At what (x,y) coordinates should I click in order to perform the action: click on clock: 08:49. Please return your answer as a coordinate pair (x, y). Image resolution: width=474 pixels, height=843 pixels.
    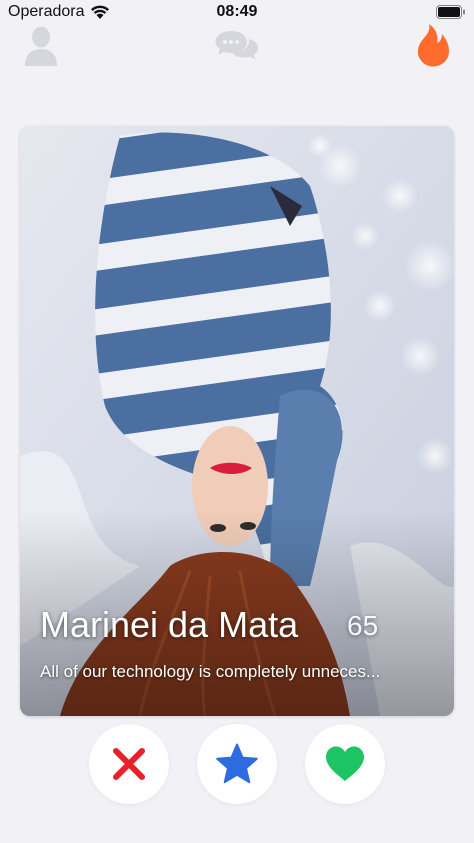
    Looking at the image, I should click on (237, 11).